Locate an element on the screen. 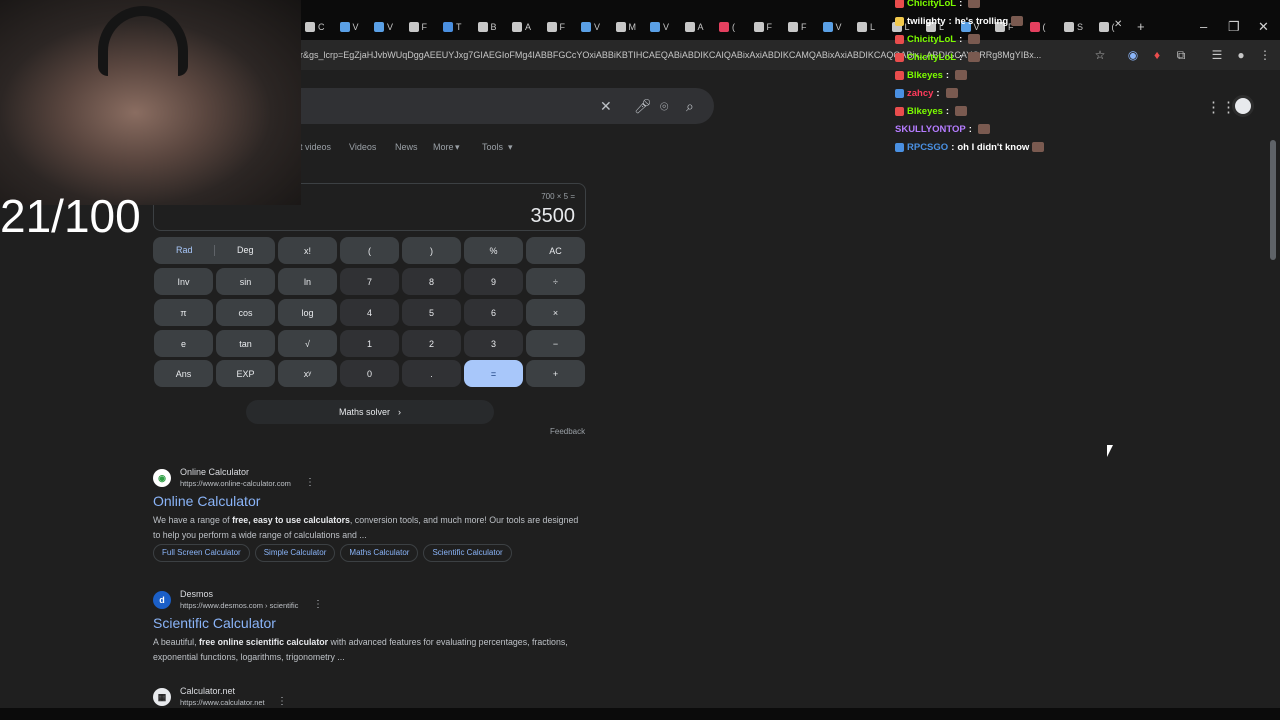 The image size is (1280, 720). online-calculator-favicon: ◉ is located at coordinates (162, 478).